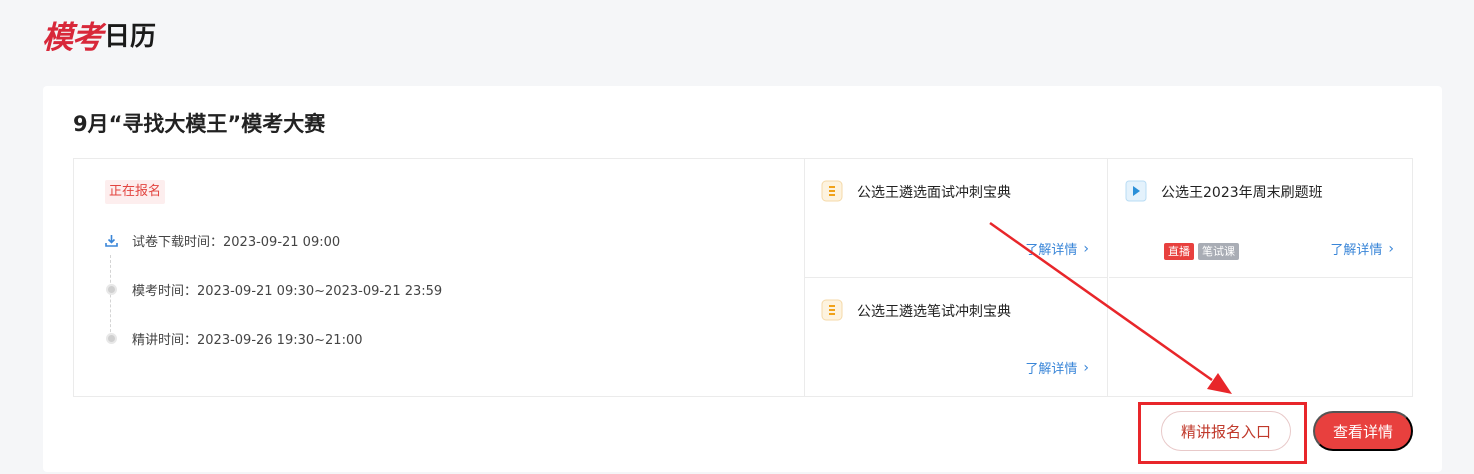  Describe the element at coordinates (1179, 251) in the screenshot. I see `live-badge: 直播` at that location.